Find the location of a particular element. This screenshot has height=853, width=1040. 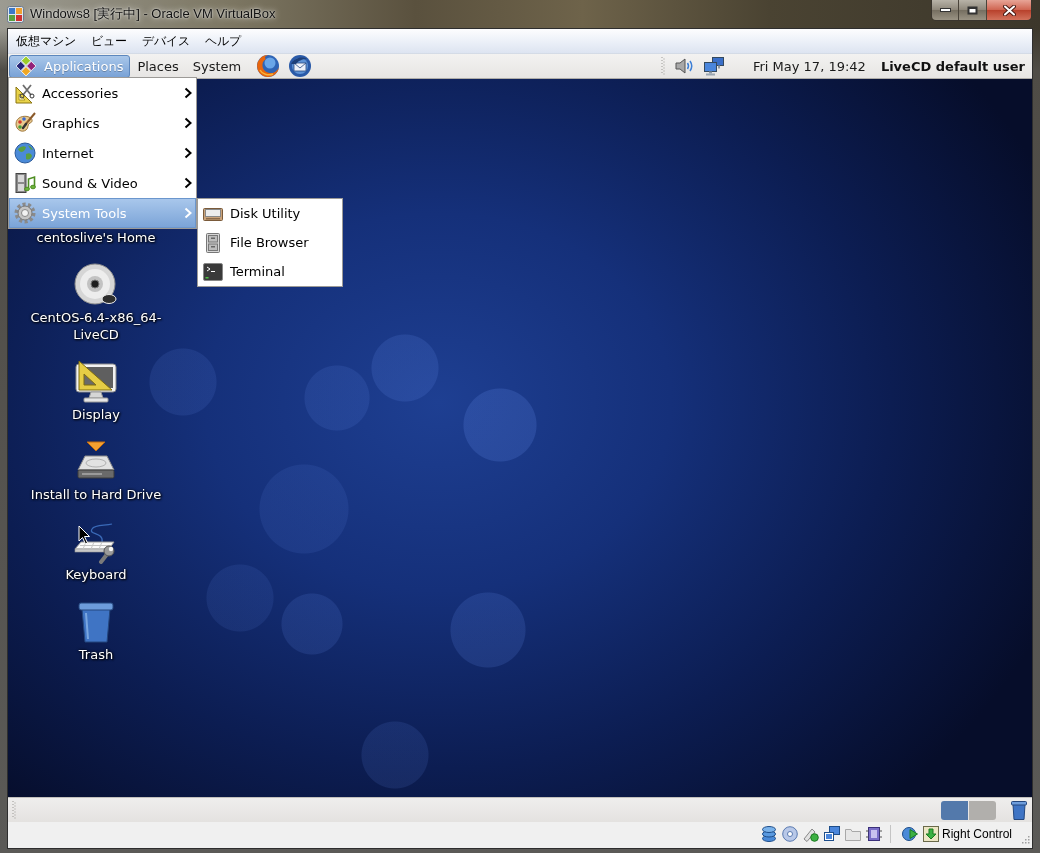

host-key-label: Right Control is located at coordinates (976, 834).